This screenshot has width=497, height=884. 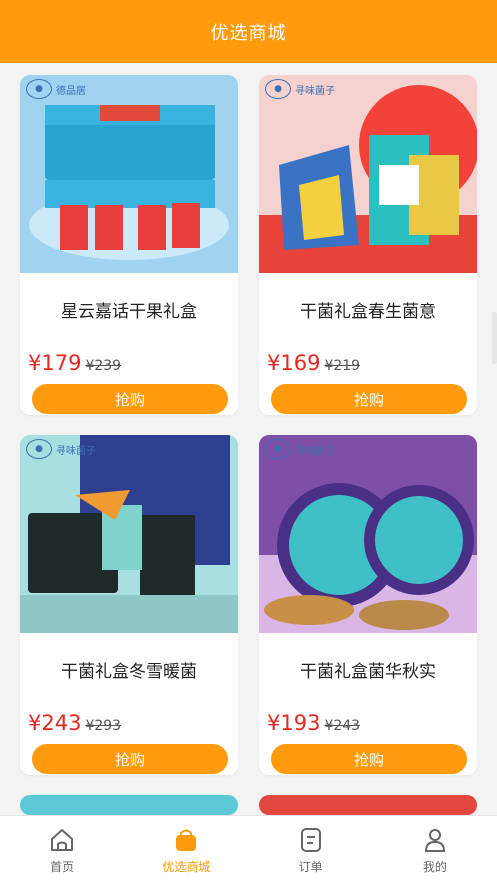 I want to click on product-title: 干菌礼盒菌华秋实, so click(x=368, y=672).